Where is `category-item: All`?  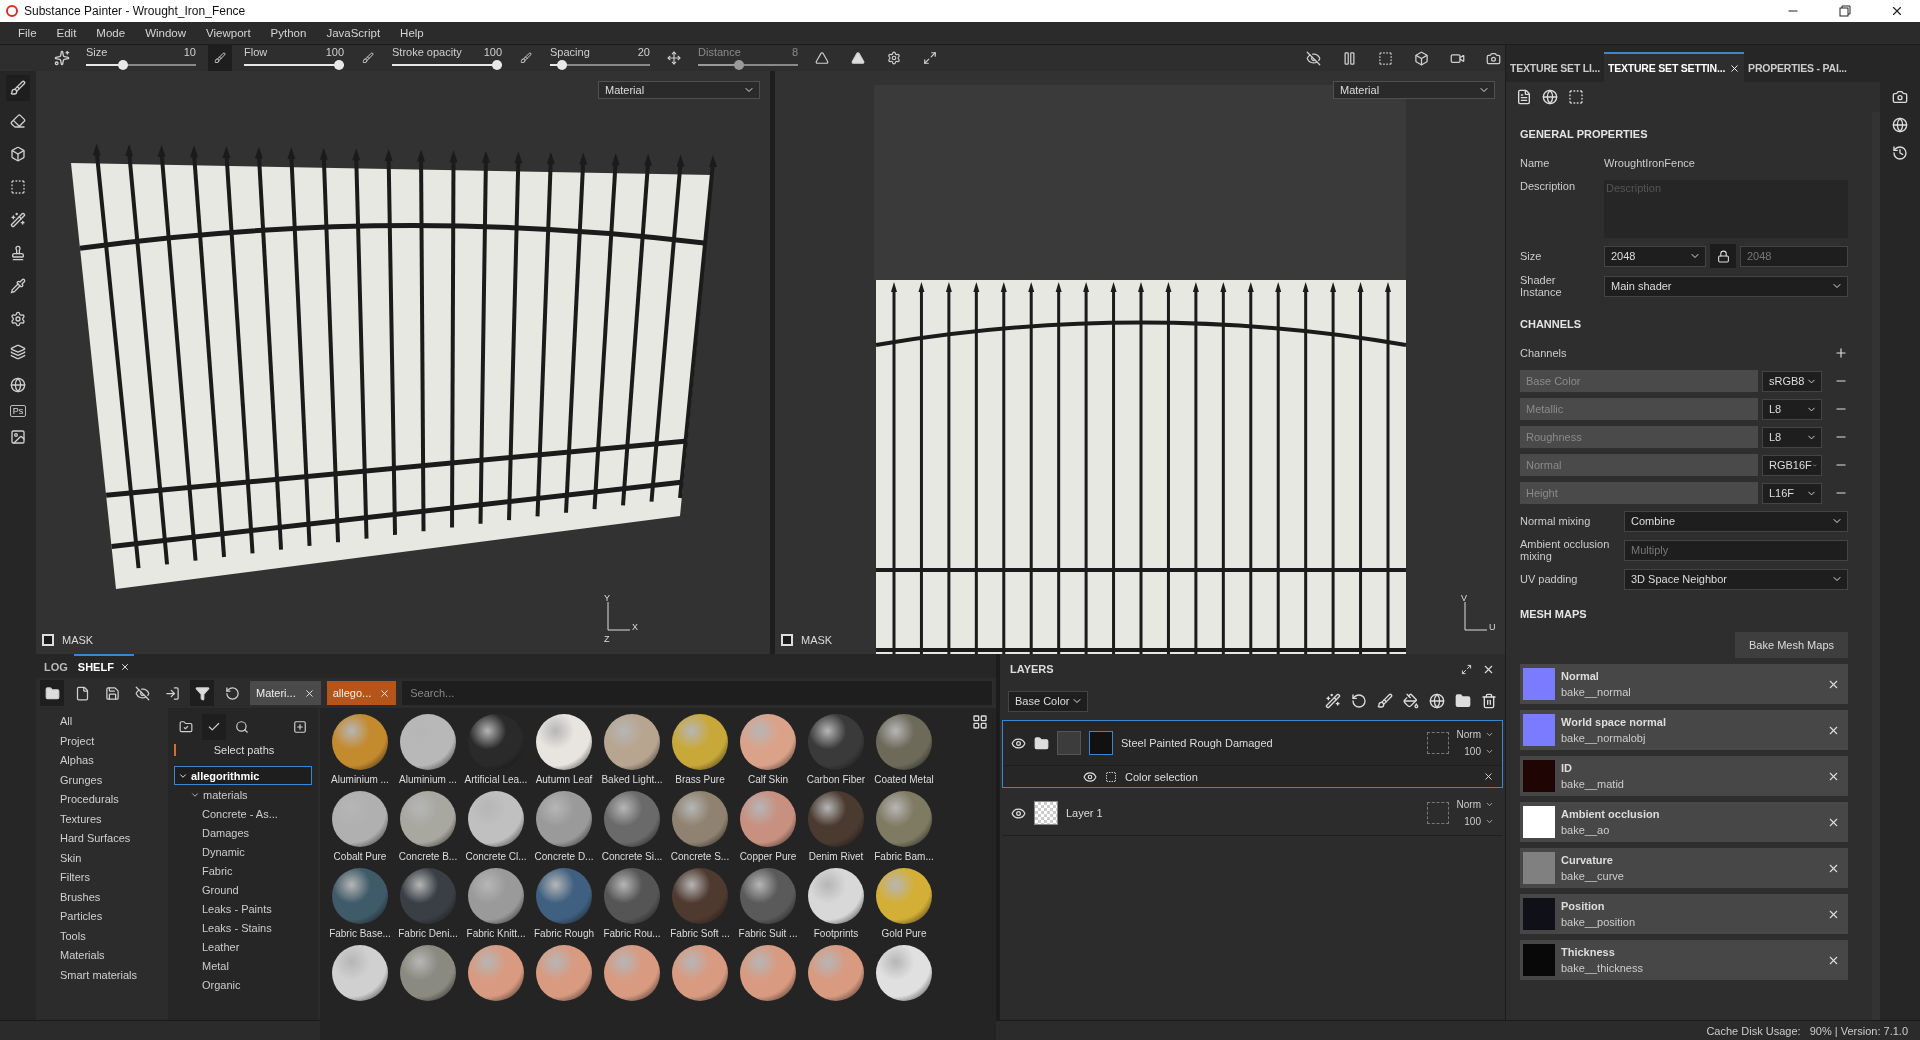 category-item: All is located at coordinates (113, 721).